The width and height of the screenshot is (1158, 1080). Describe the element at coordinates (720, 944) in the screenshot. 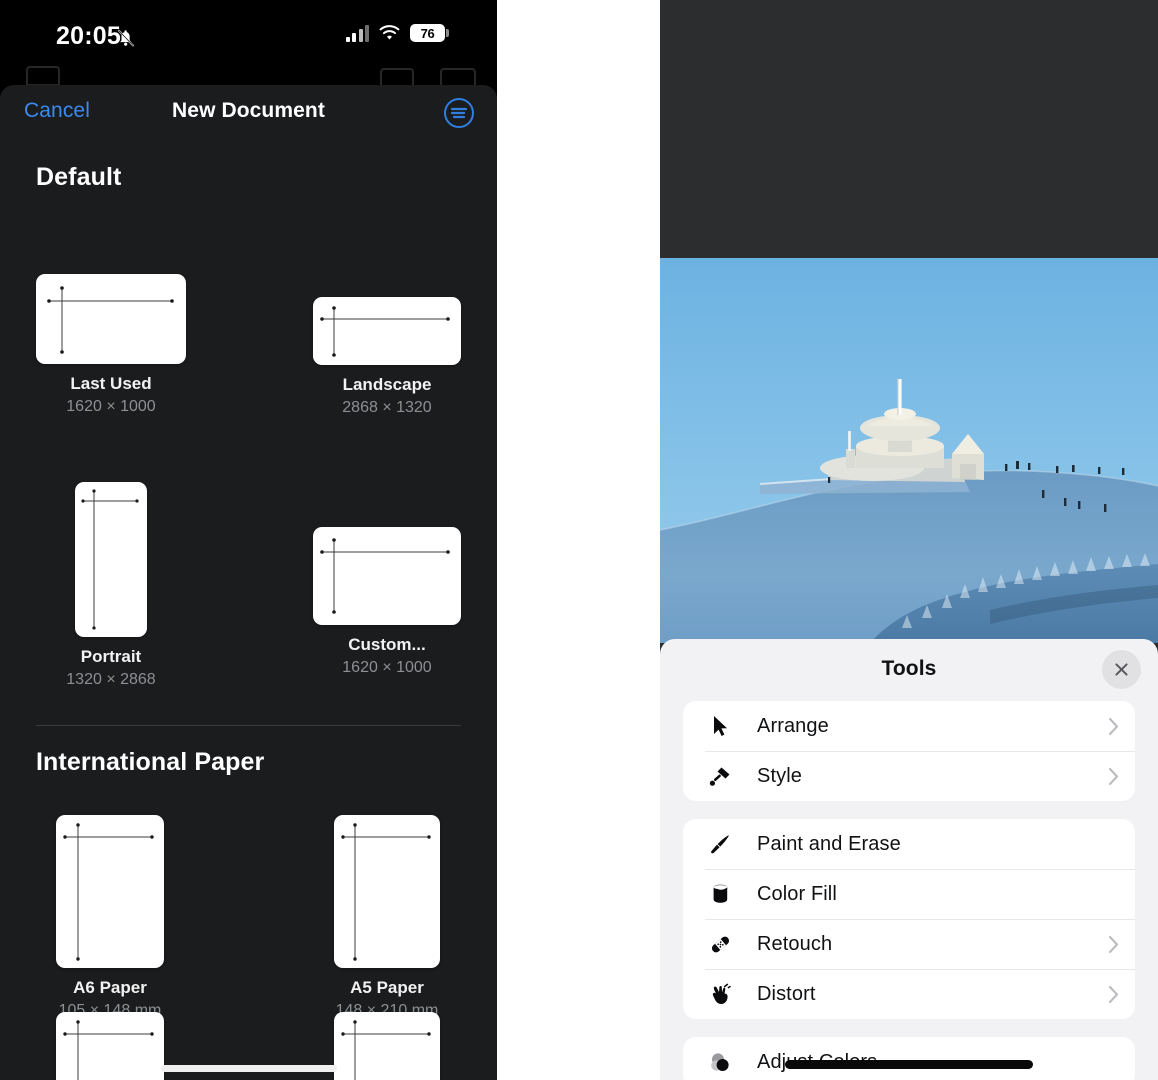

I see `bandage-icon` at that location.